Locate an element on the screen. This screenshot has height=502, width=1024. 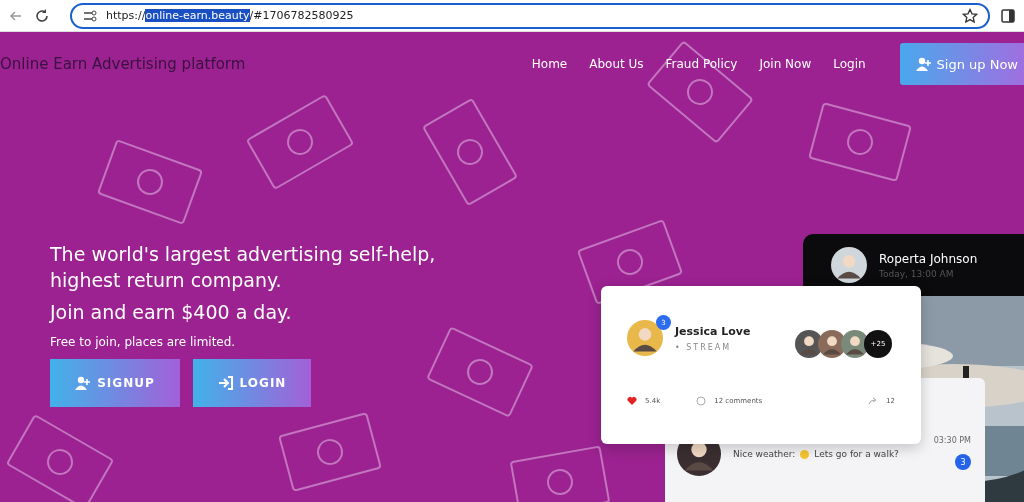
nav-link: Login is located at coordinates (849, 64).